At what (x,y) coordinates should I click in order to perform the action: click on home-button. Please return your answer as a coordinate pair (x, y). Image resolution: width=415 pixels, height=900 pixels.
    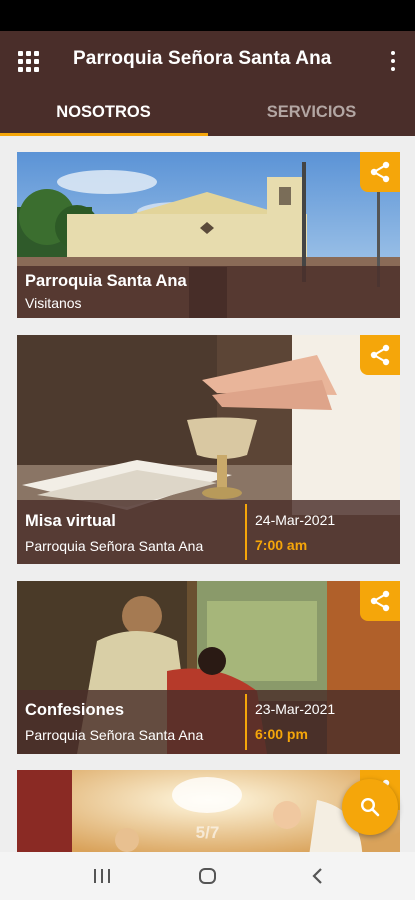
    Looking at the image, I should click on (208, 876).